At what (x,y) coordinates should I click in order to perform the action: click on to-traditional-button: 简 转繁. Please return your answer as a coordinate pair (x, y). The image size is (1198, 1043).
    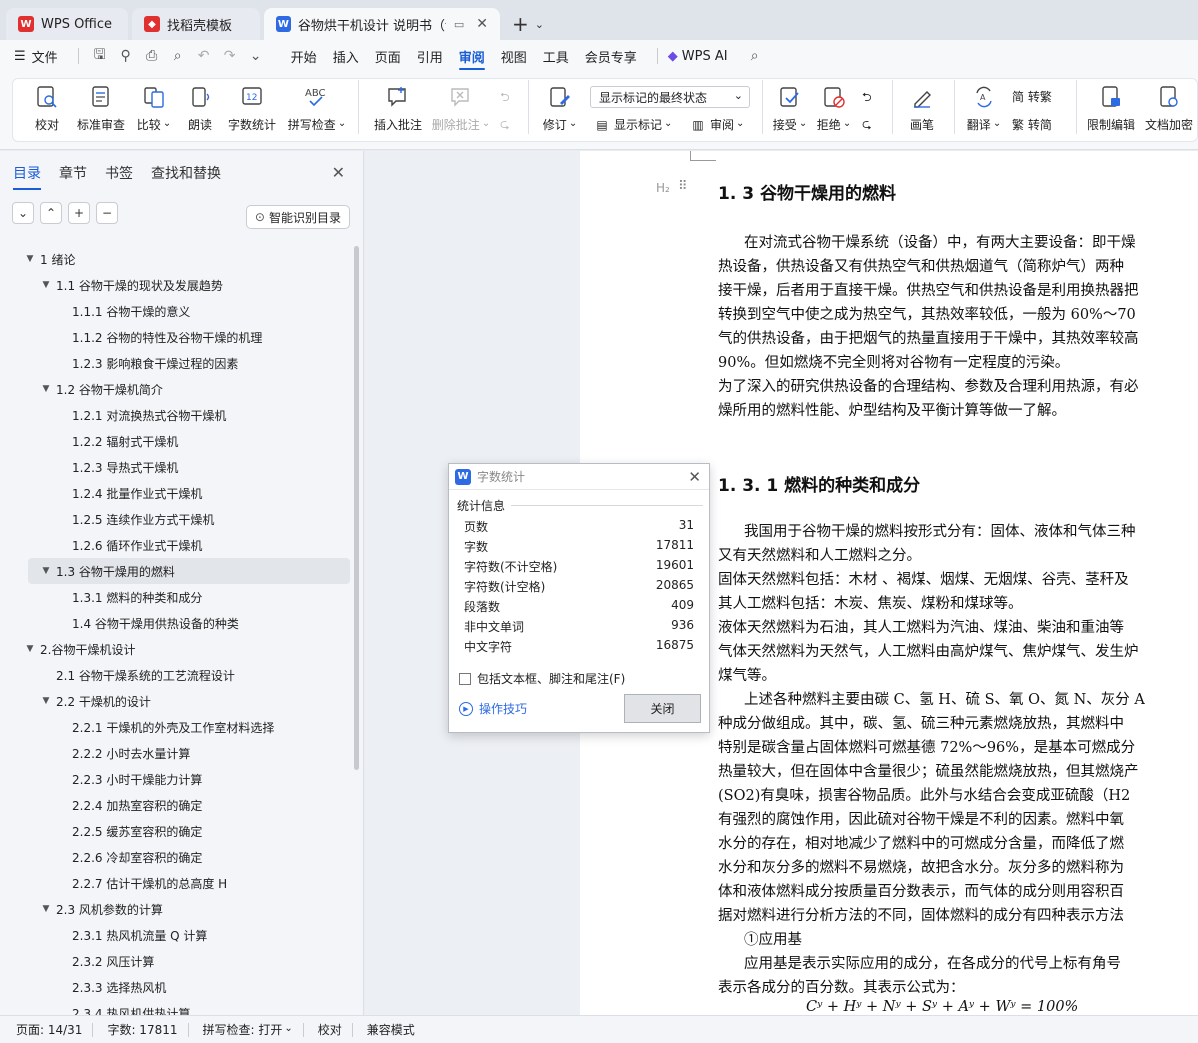
    Looking at the image, I should click on (1032, 96).